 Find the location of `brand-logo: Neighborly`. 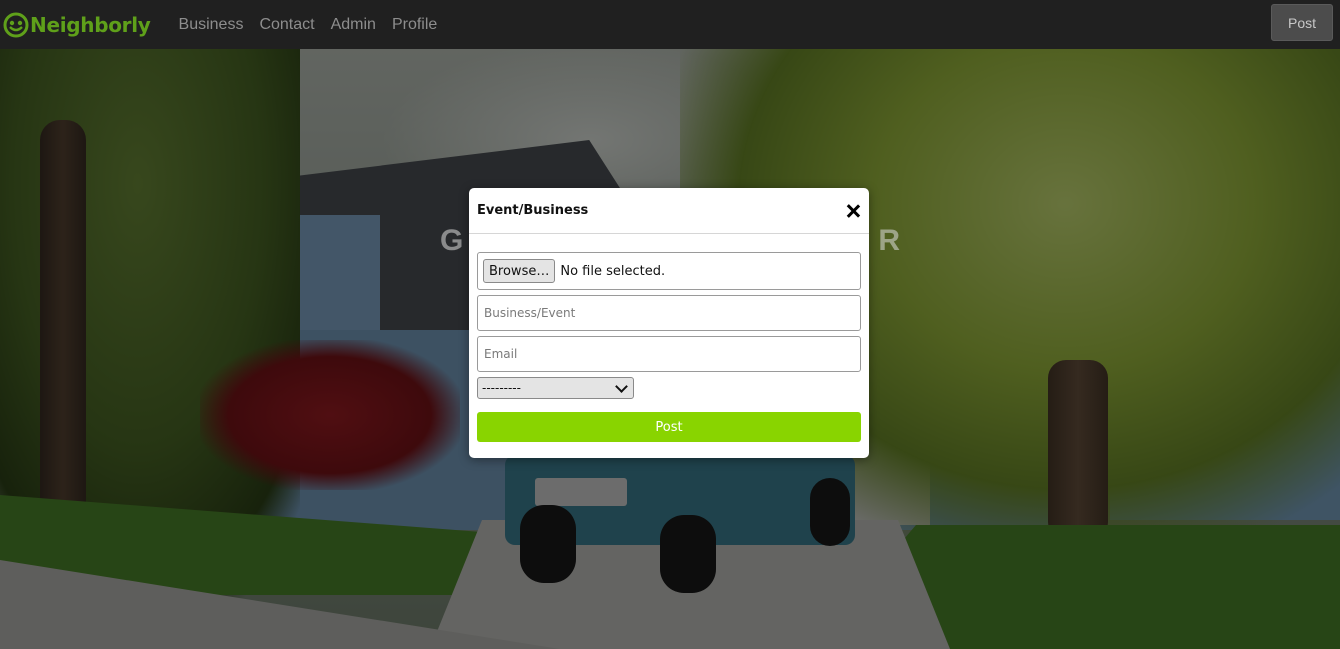

brand-logo: Neighborly is located at coordinates (77, 25).